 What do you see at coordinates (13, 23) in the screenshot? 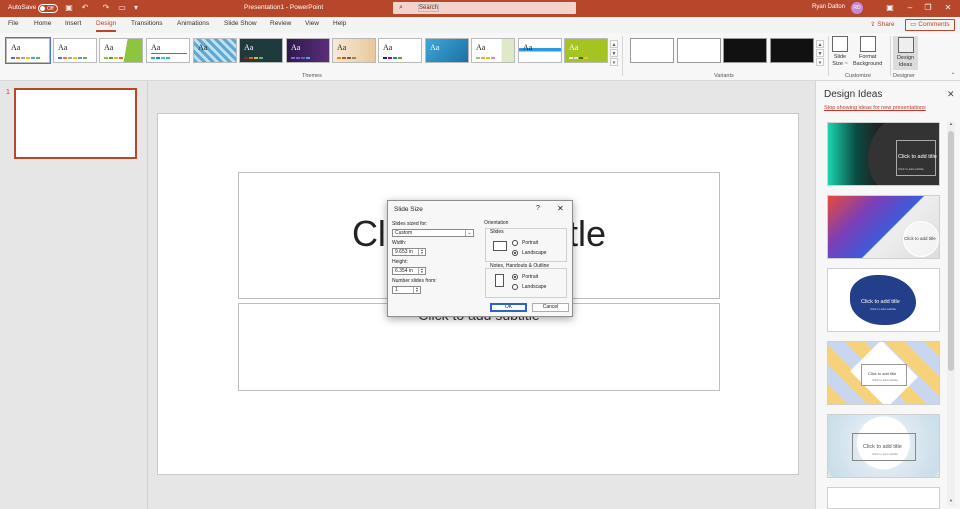
I see `tab-file: File` at bounding box center [13, 23].